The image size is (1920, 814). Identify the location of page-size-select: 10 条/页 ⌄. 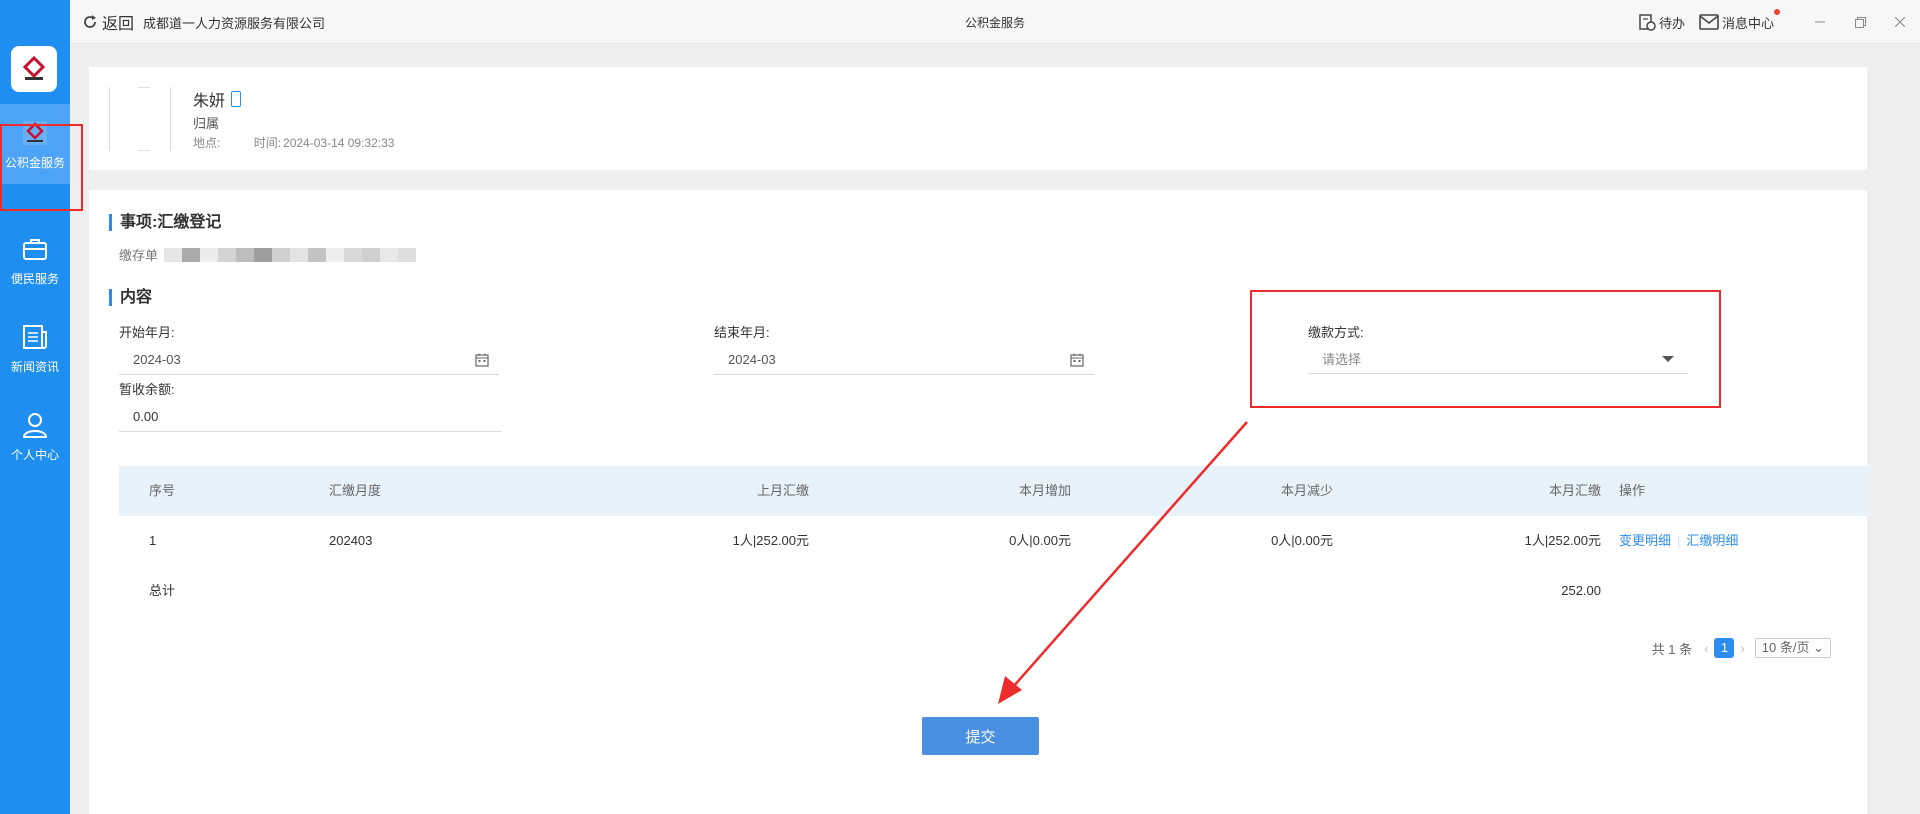
(1792, 648).